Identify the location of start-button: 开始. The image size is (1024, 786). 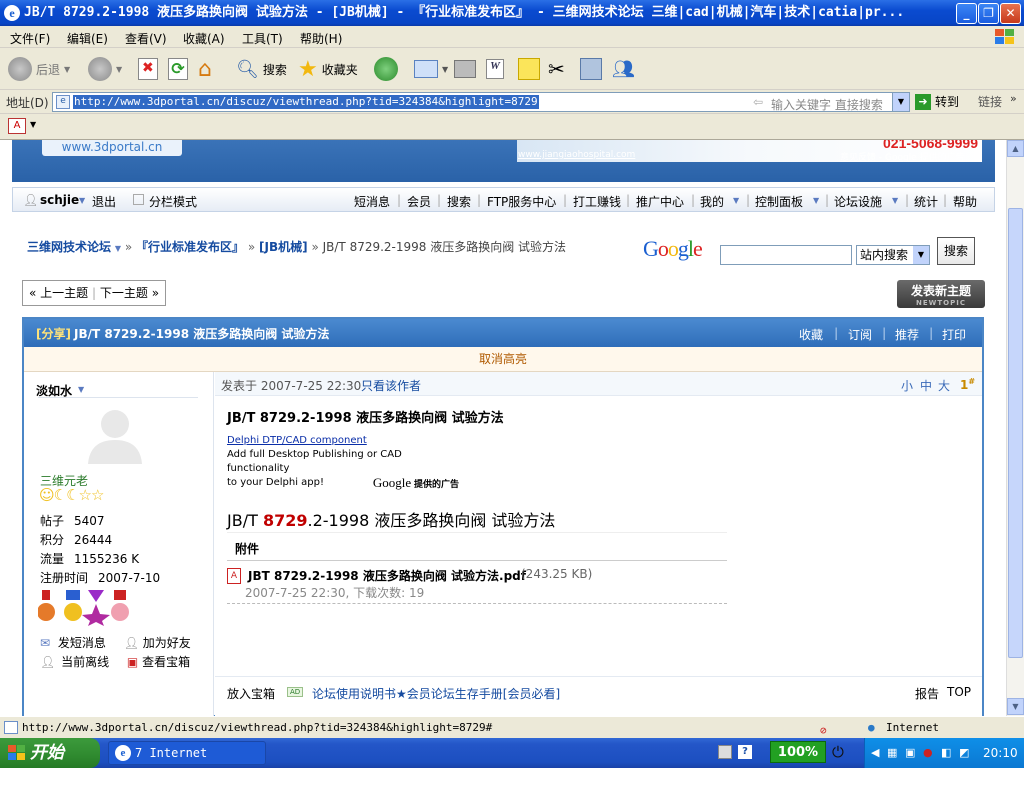
(50, 753).